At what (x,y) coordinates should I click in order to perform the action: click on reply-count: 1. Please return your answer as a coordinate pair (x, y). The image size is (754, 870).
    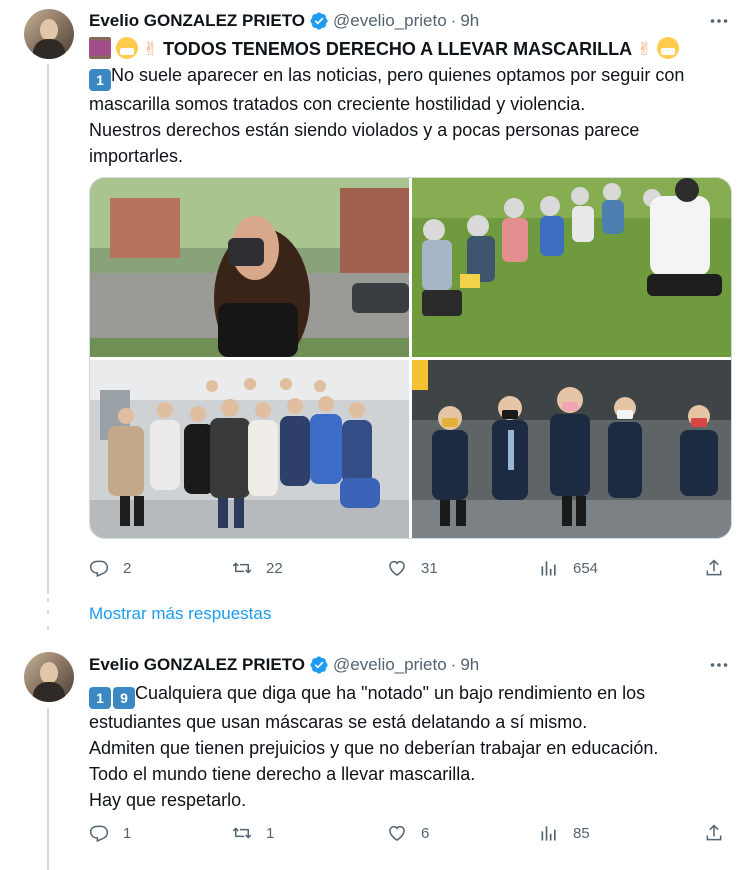
    Looking at the image, I should click on (127, 833).